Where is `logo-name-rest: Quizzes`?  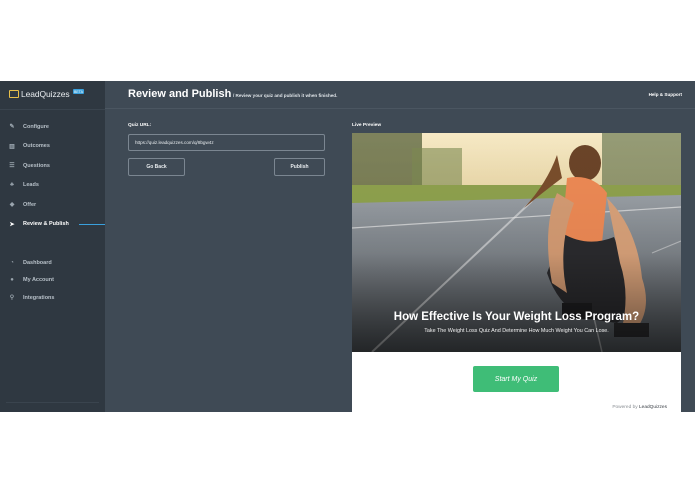 logo-name-rest: Quizzes is located at coordinates (54, 94).